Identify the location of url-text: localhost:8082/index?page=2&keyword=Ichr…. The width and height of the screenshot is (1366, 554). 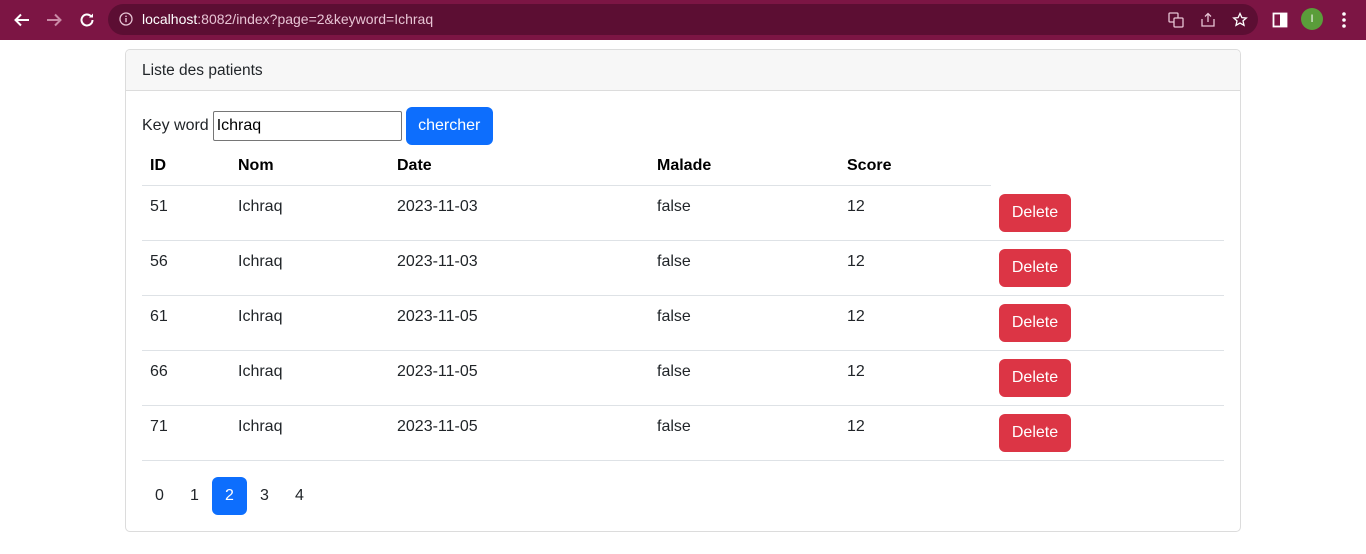
(287, 19).